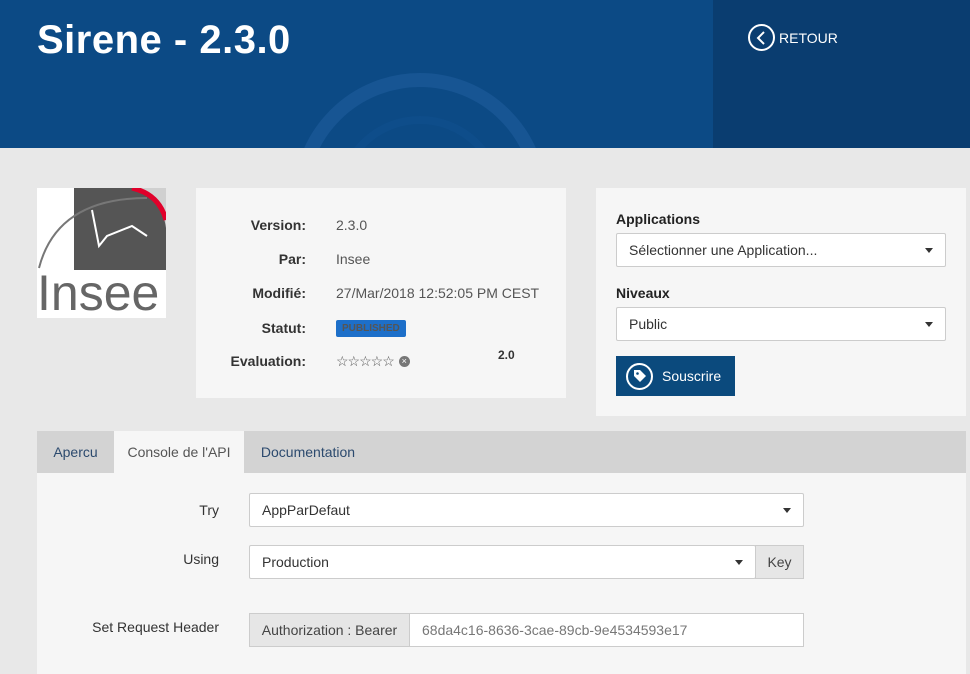 This screenshot has width=970, height=674. Describe the element at coordinates (201, 559) in the screenshot. I see `using-label: Using` at that location.